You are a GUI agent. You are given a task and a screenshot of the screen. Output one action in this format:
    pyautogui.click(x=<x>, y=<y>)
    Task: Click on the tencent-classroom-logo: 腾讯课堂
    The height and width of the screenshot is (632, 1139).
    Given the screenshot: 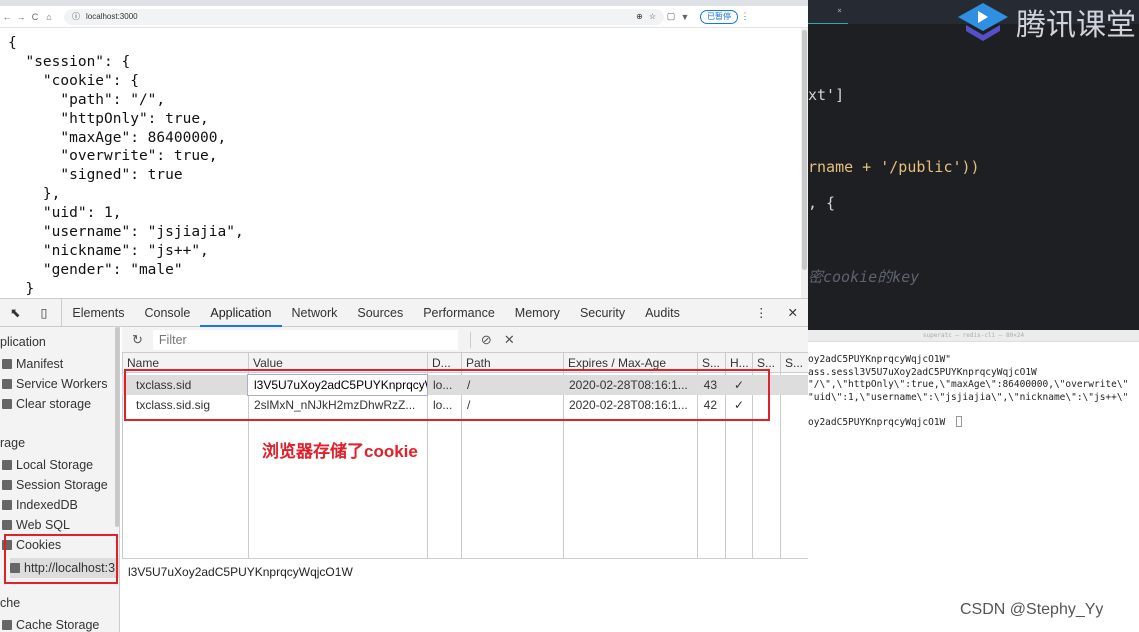 What is the action you would take?
    pyautogui.click(x=1047, y=22)
    